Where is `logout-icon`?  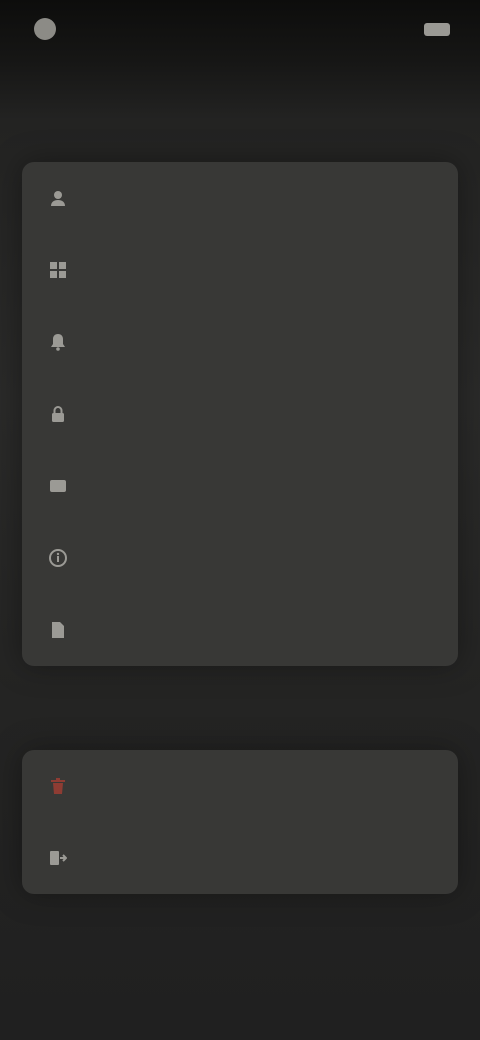
logout-icon is located at coordinates (58, 858).